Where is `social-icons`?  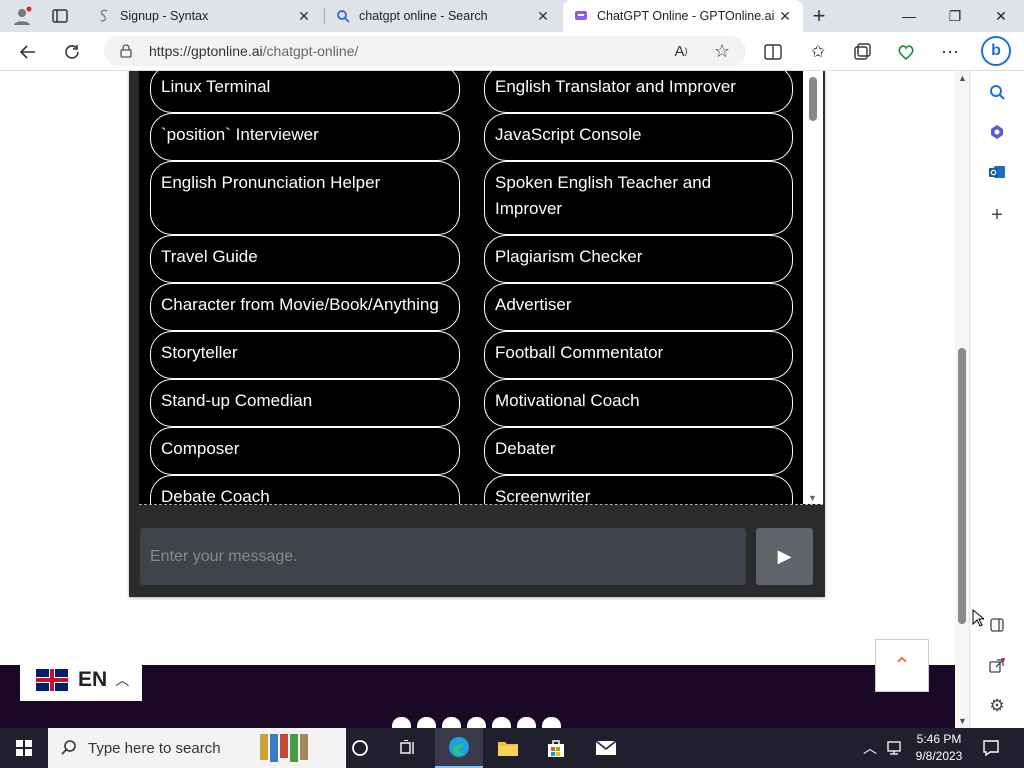
social-icons is located at coordinates (476, 722).